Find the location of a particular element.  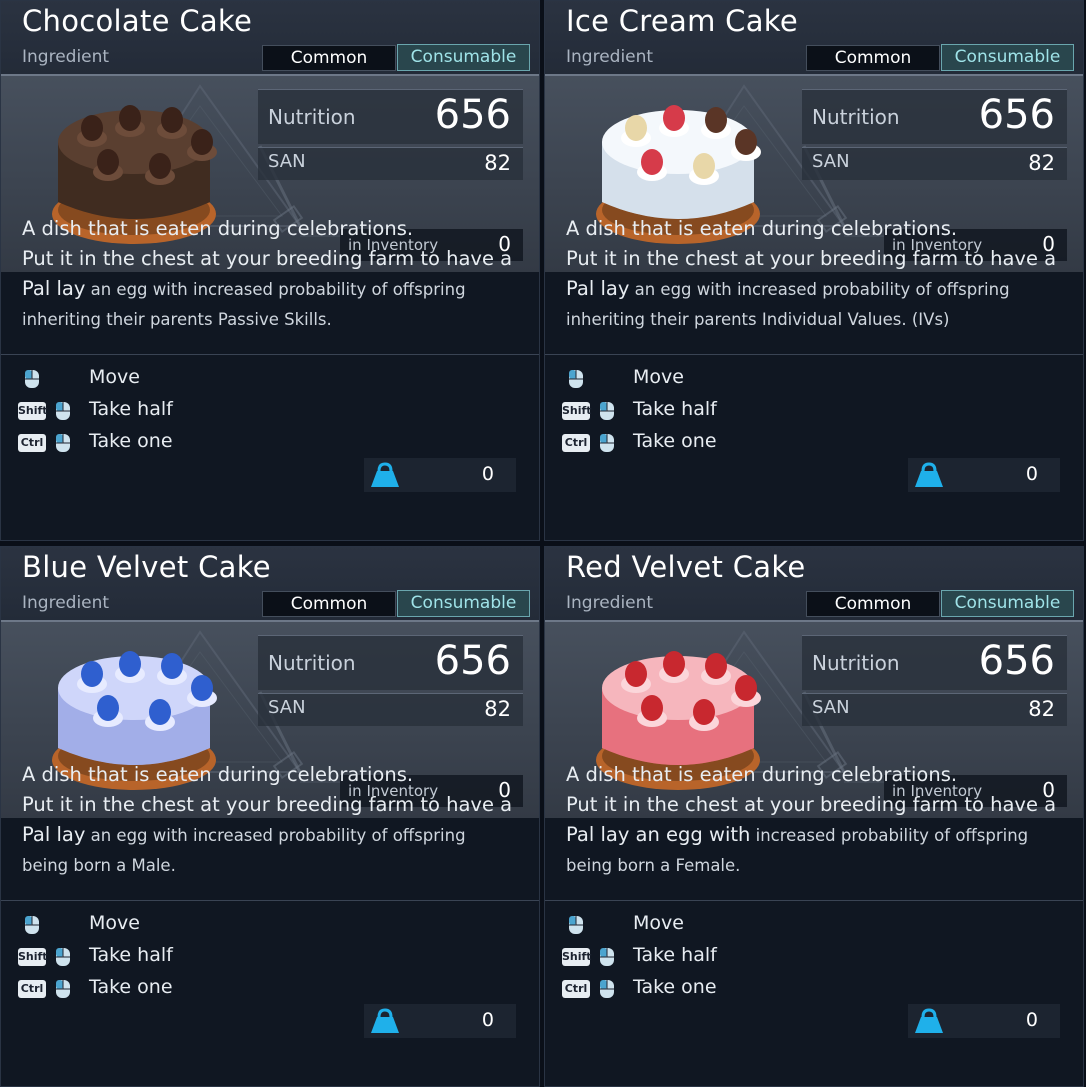

description-line: being born a Male. is located at coordinates (99, 865).